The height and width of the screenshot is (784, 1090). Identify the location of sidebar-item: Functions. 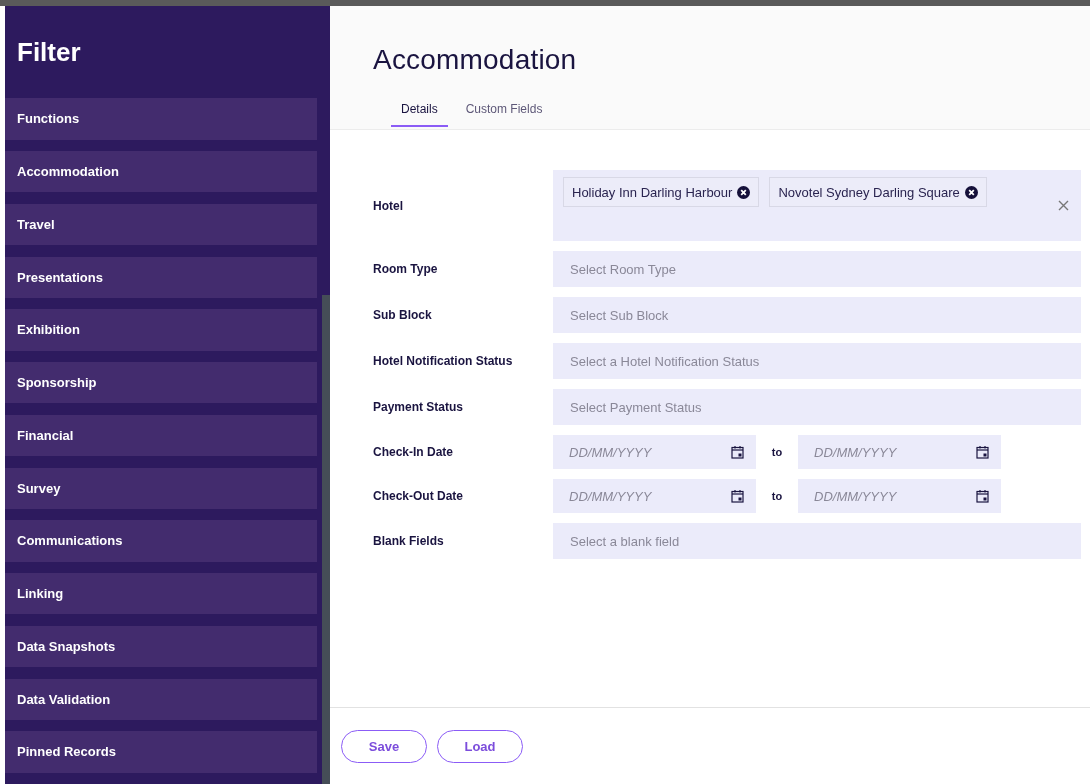
(161, 119).